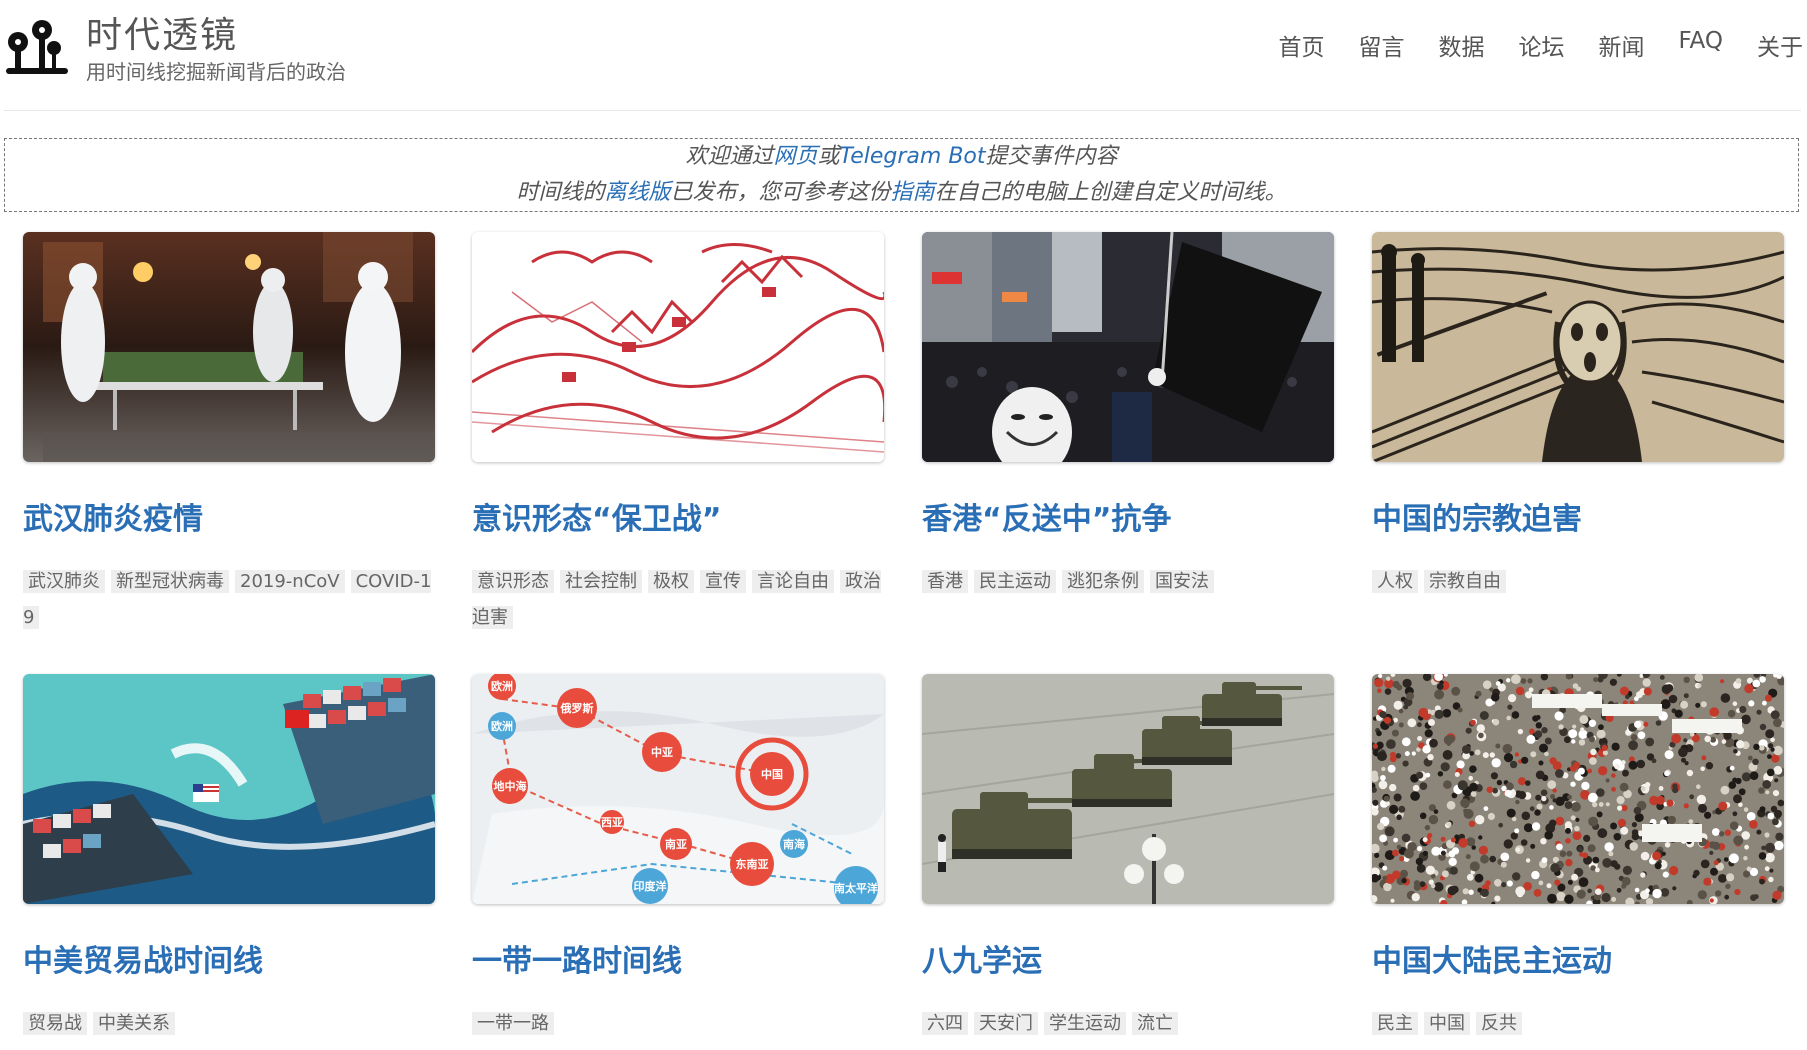 Image resolution: width=1807 pixels, height=1050 pixels. I want to click on timeline-card: 中美贸易战时间线 贸易战 中美关系, so click(229, 858).